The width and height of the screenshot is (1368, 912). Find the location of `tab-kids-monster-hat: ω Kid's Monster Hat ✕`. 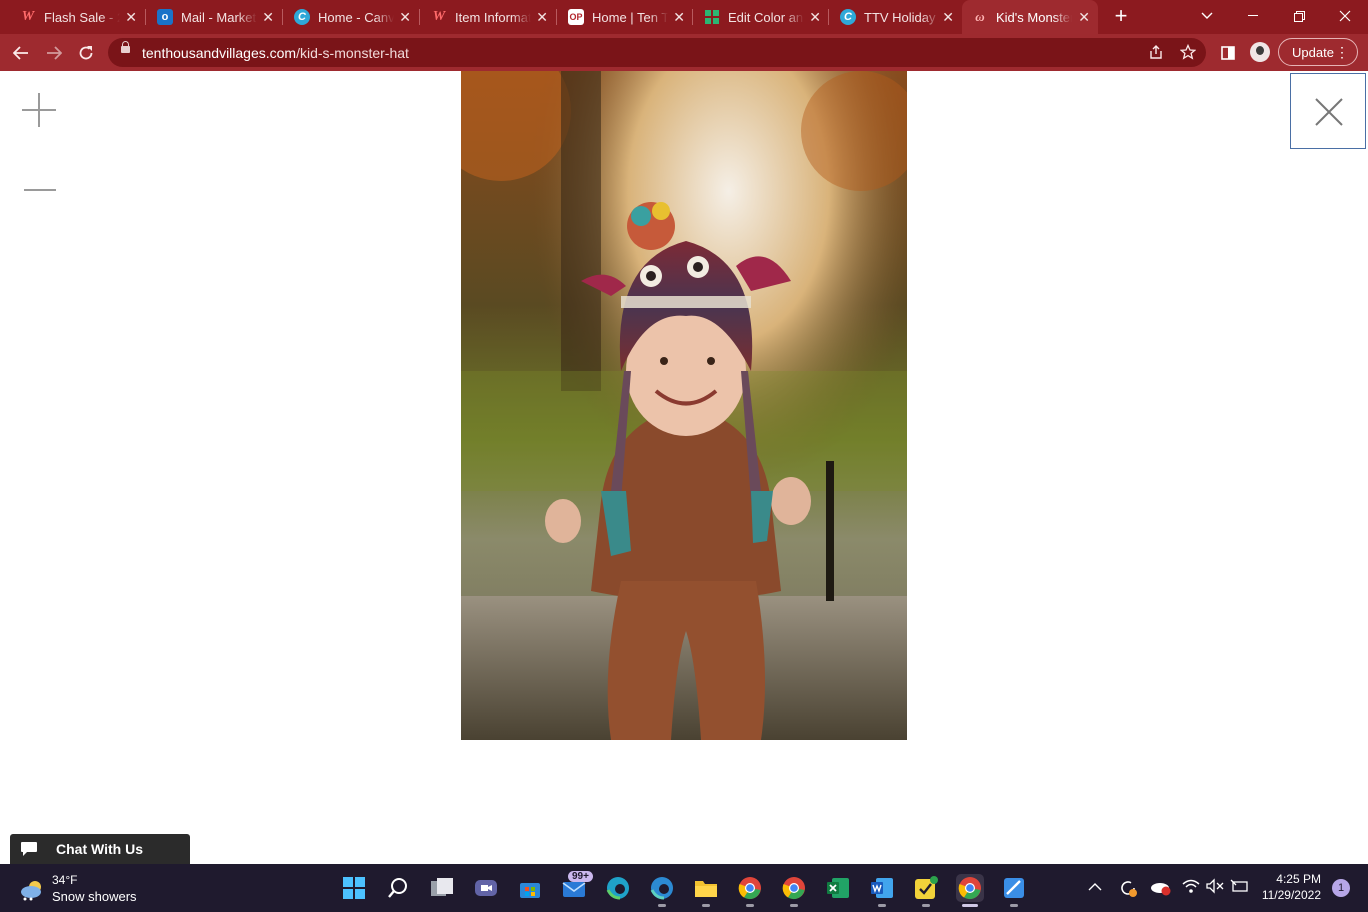

tab-kids-monster-hat: ω Kid's Monster Hat ✕ is located at coordinates (1030, 17).